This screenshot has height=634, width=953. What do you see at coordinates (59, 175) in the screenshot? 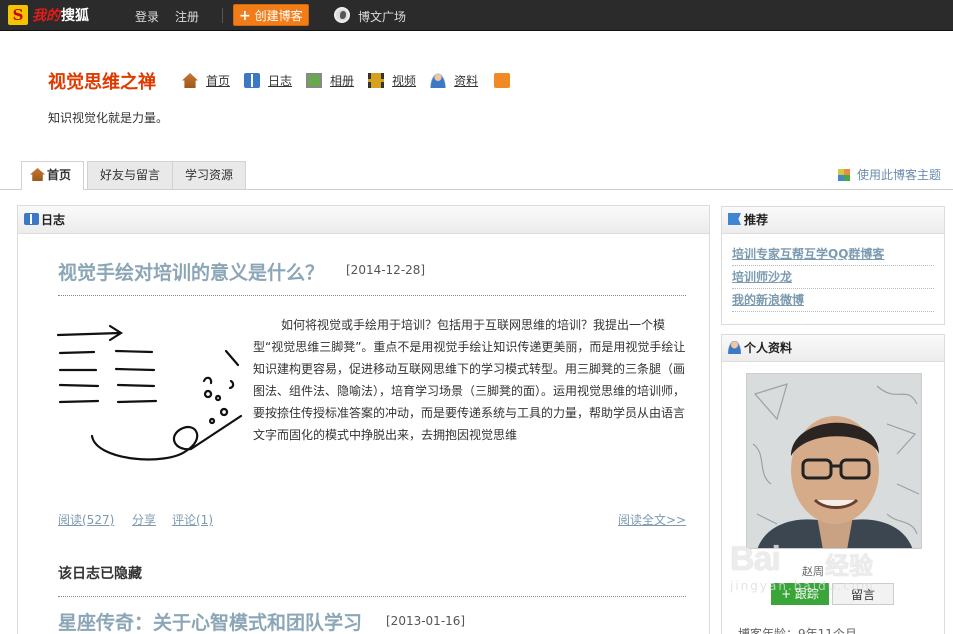
I see `tab-label: 首页` at bounding box center [59, 175].